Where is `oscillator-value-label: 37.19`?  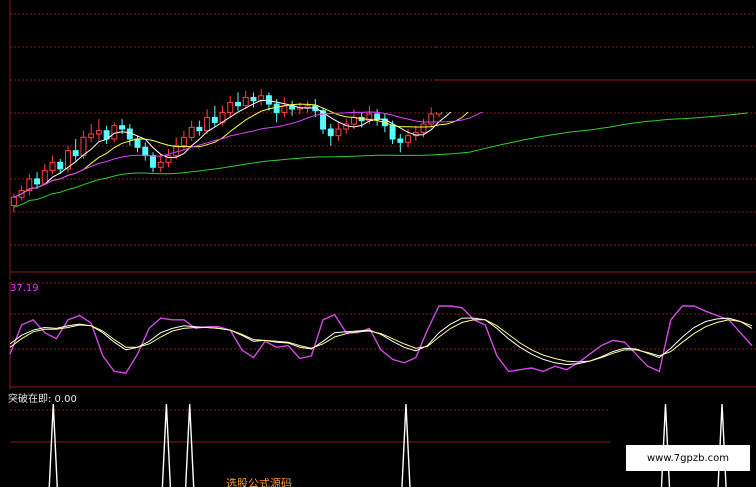 oscillator-value-label: 37.19 is located at coordinates (24, 288).